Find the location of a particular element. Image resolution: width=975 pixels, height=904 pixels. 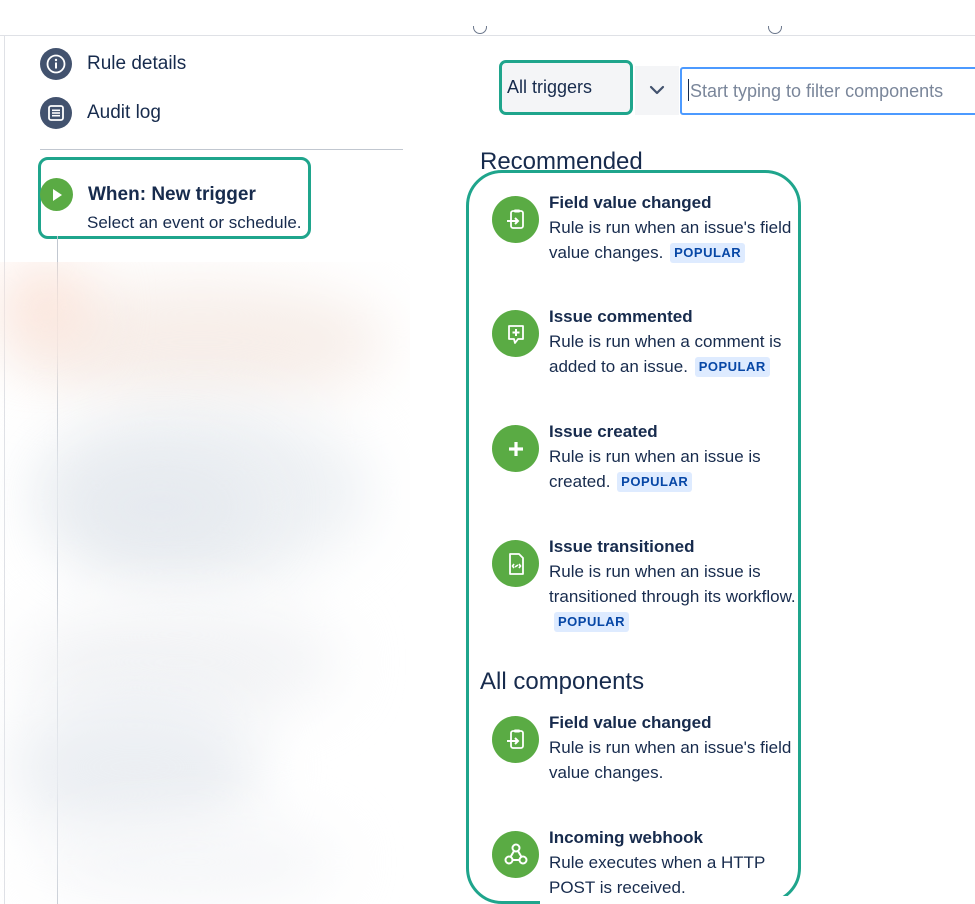

plus-icon is located at coordinates (515, 448).